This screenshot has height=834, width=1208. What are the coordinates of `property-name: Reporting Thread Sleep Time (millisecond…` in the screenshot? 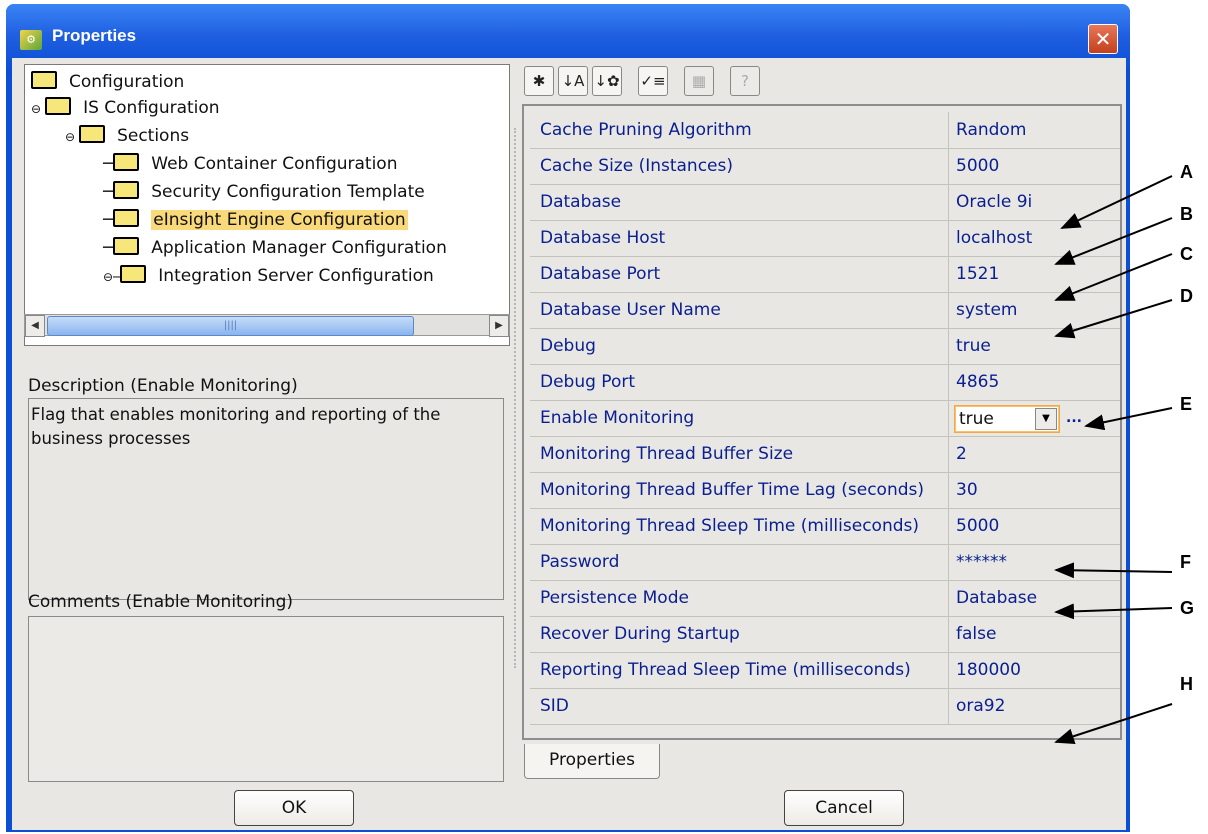 It's located at (725, 670).